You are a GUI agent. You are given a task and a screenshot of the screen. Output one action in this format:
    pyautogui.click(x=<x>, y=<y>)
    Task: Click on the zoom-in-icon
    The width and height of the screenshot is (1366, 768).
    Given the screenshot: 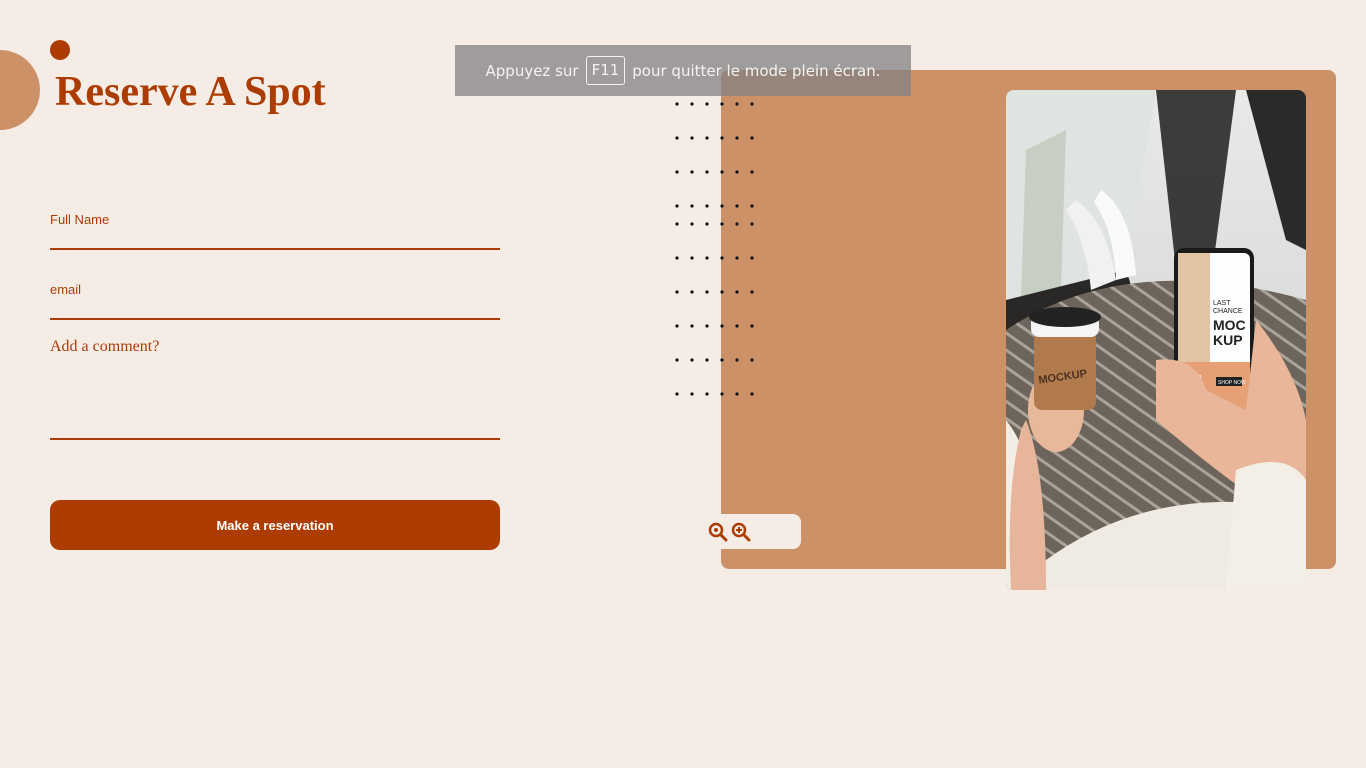 What is the action you would take?
    pyautogui.click(x=741, y=532)
    